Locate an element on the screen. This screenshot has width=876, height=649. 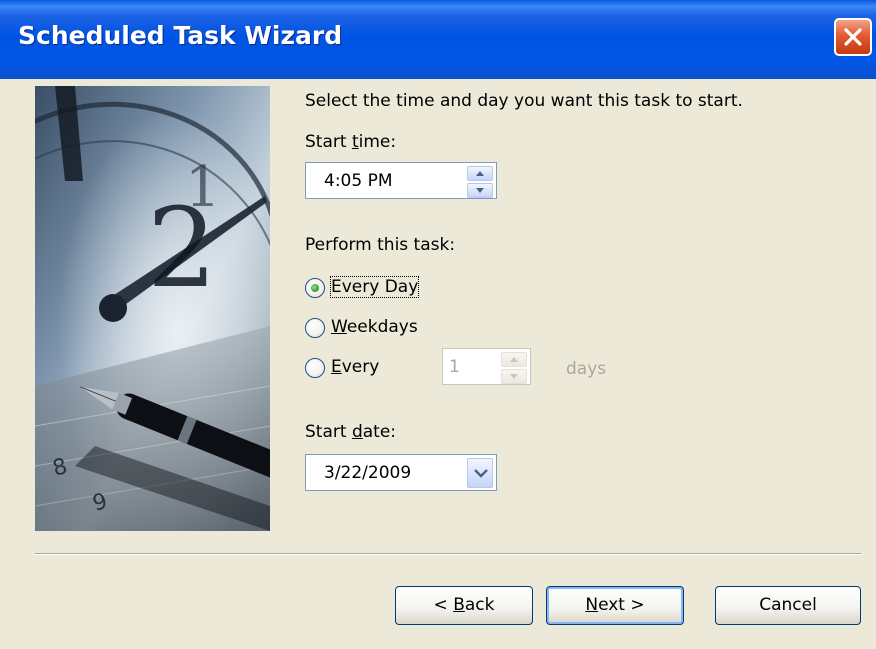
start-date-label: Start date: is located at coordinates (350, 432).